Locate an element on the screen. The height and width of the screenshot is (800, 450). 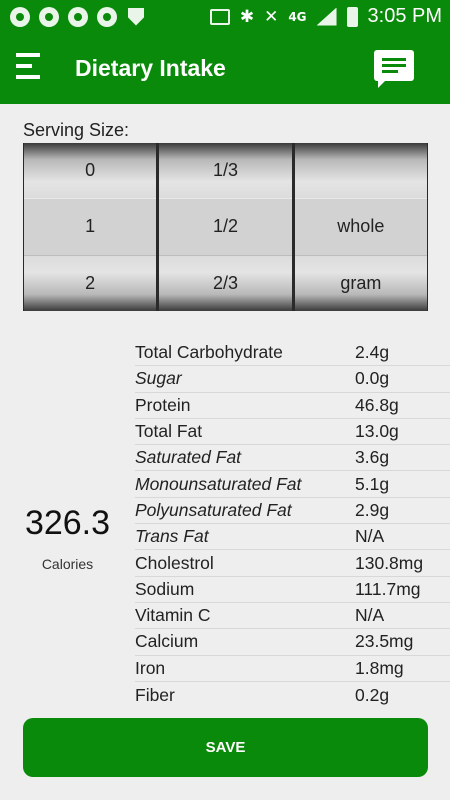
picker-selected-option: 1 is located at coordinates (90, 227).